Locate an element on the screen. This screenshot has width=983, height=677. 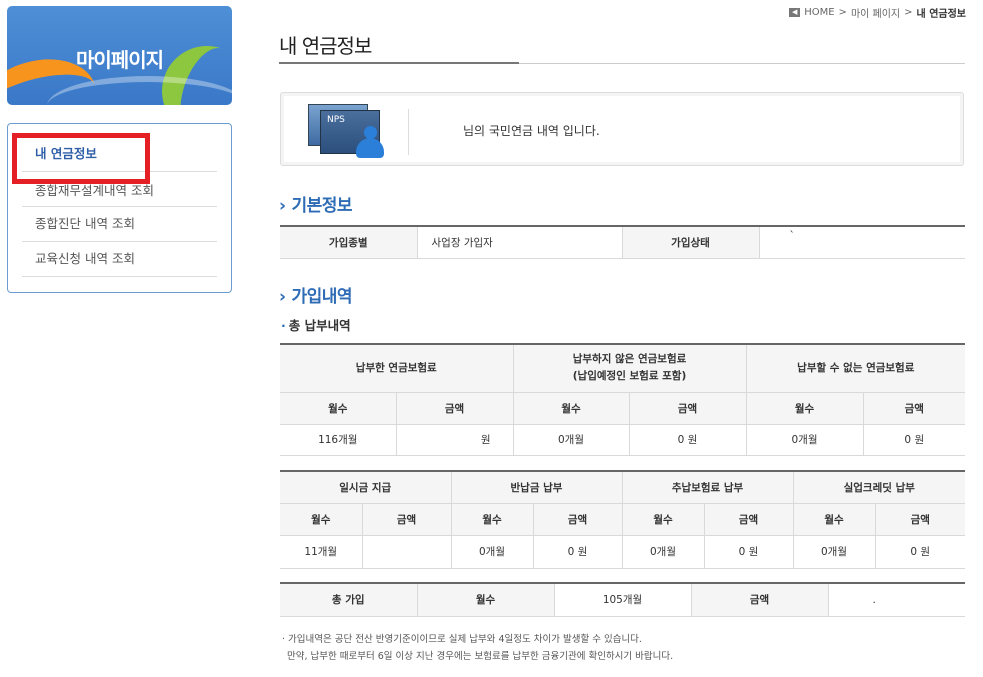
join-type-value: 사업장 가입자 is located at coordinates (519, 242).